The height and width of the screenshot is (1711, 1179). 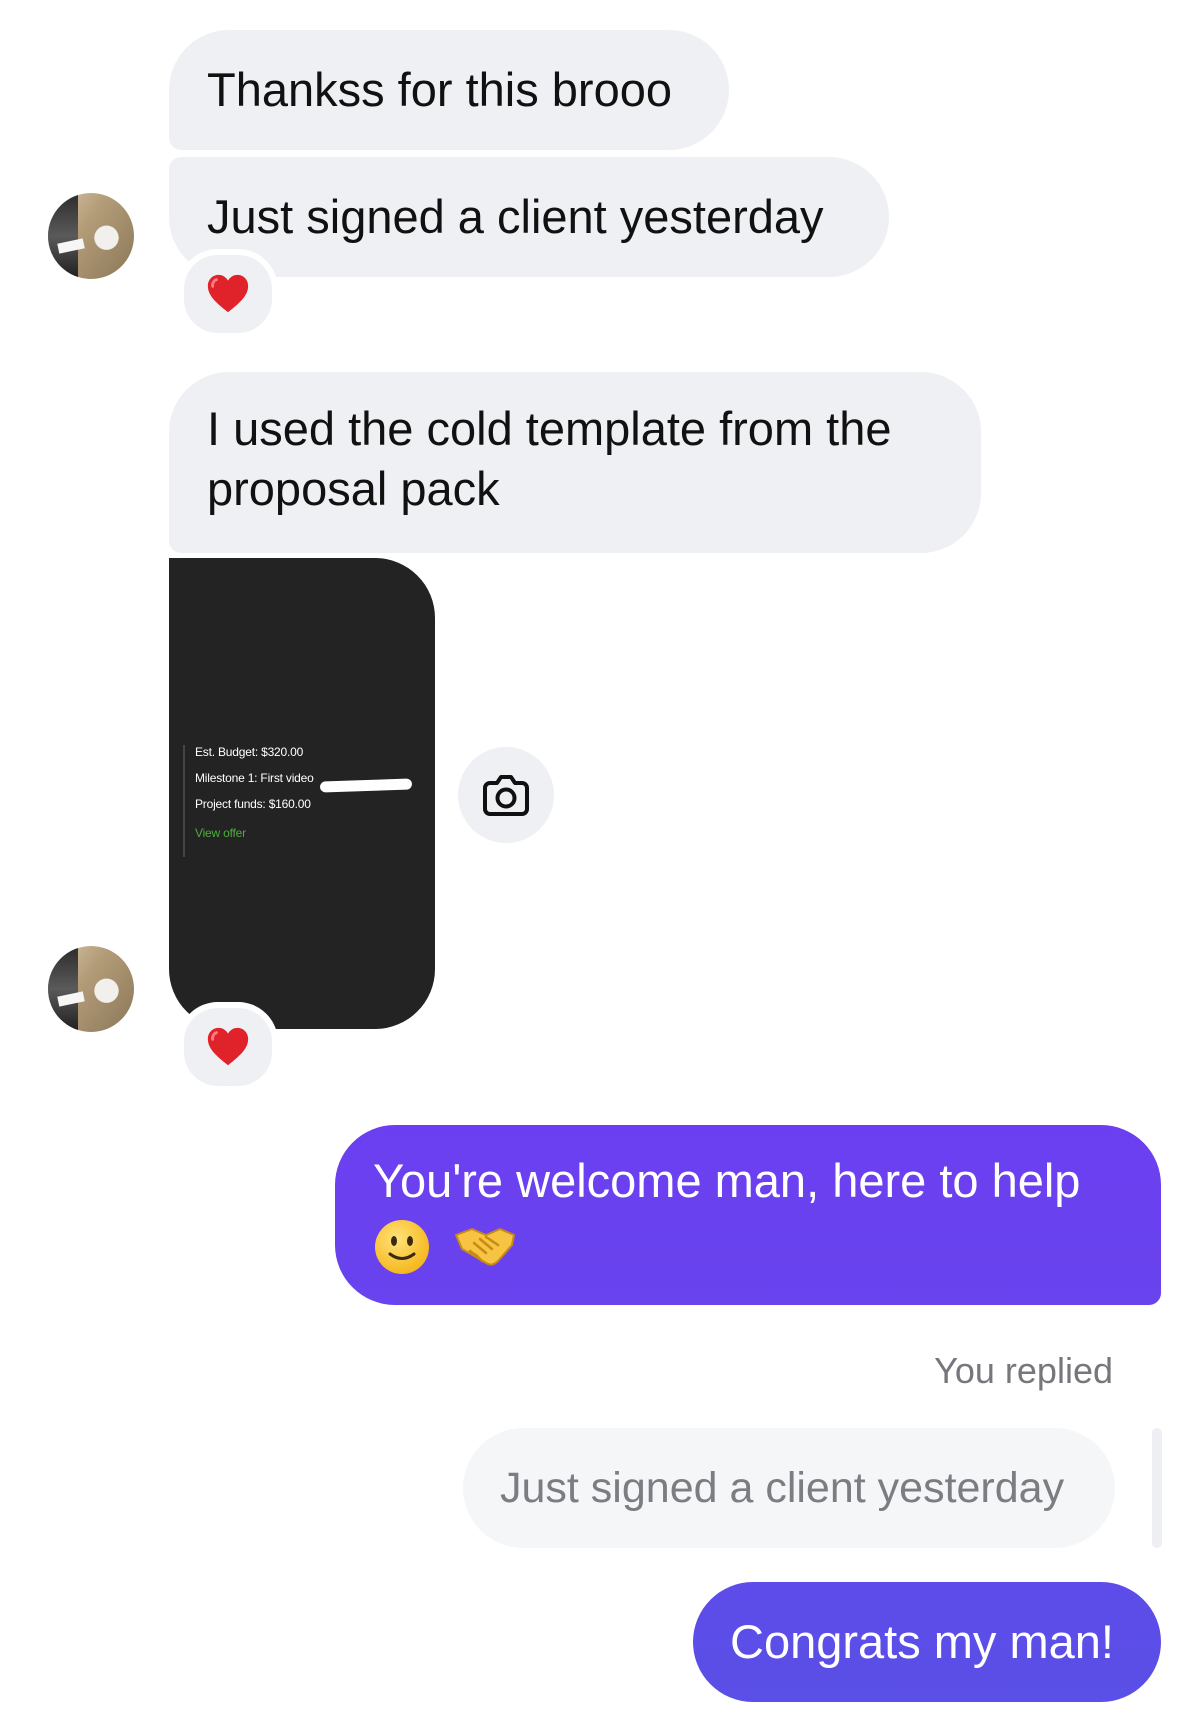 I want to click on message-bubble-incoming: Just signed a client yesterday, so click(x=529, y=217).